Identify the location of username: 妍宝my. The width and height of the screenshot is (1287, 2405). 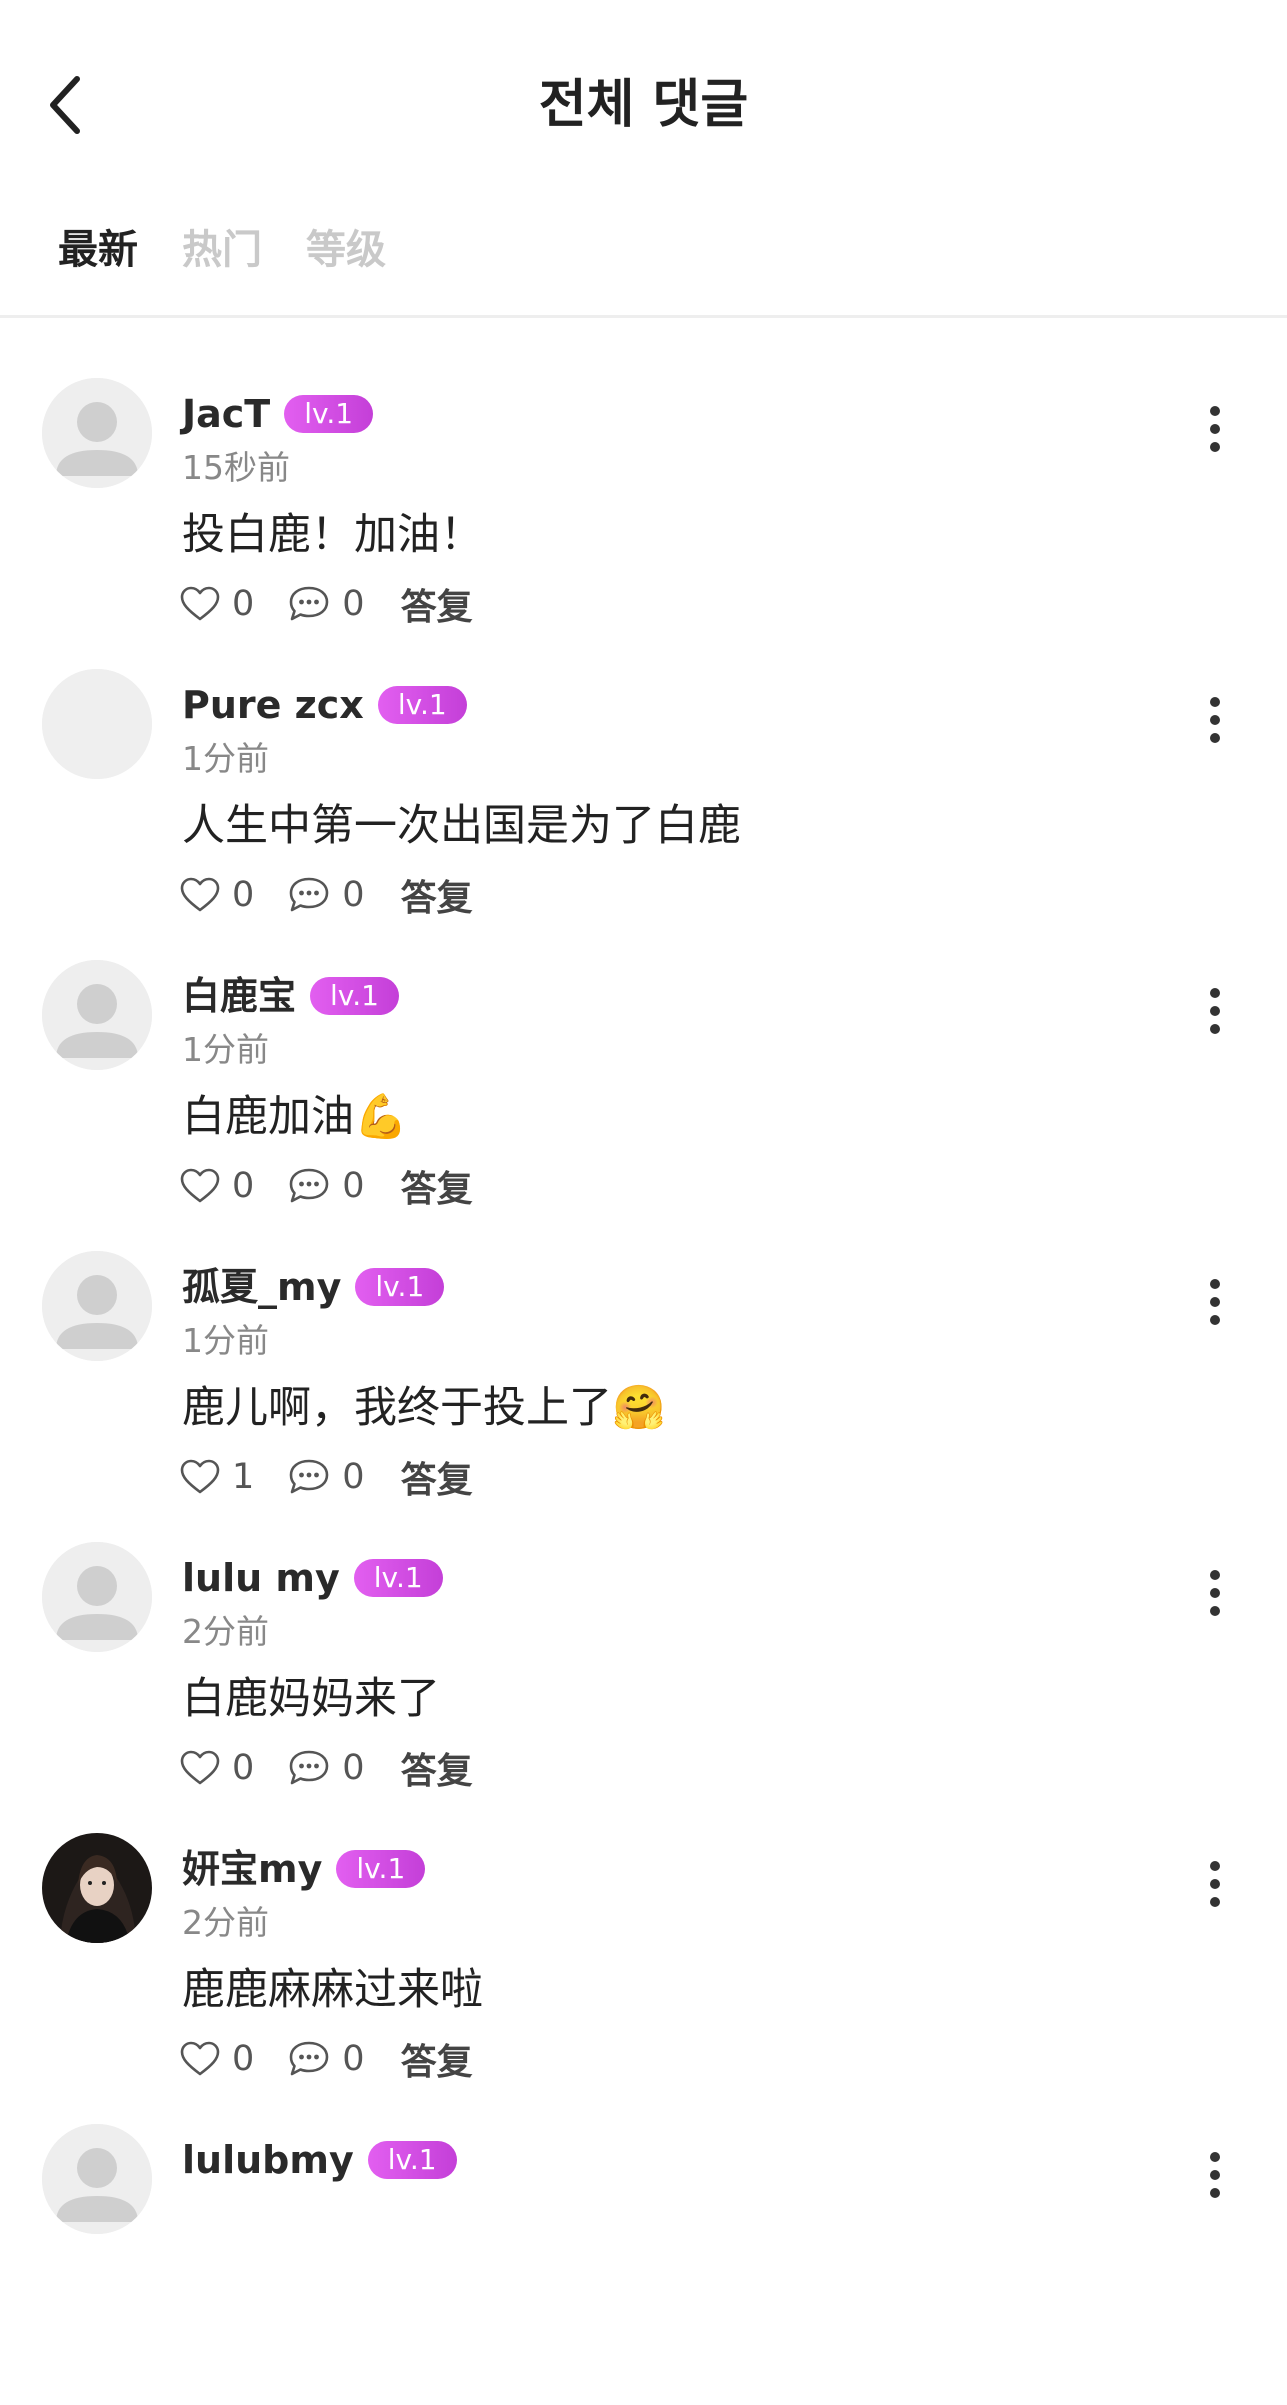
(252, 1869).